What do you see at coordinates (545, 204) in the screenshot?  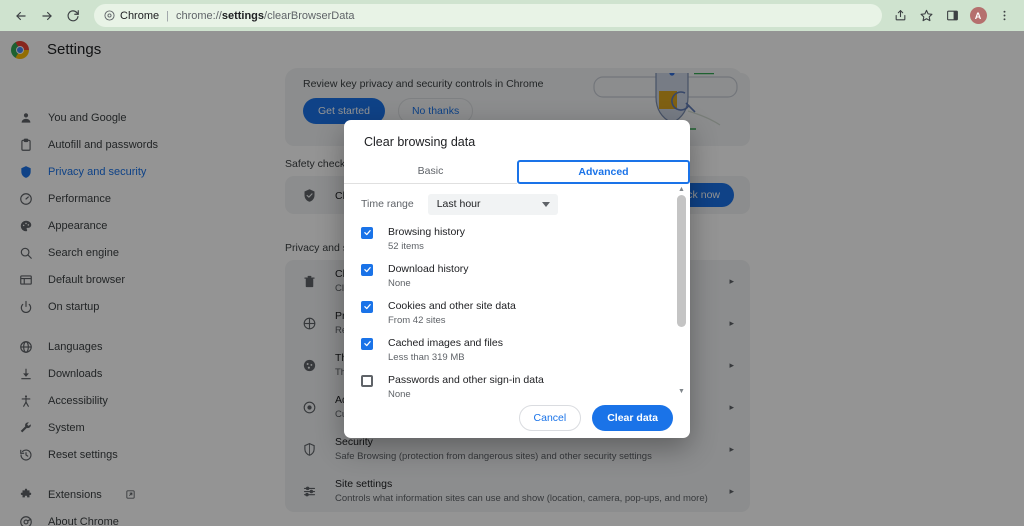 I see `chevron-down-icon` at bounding box center [545, 204].